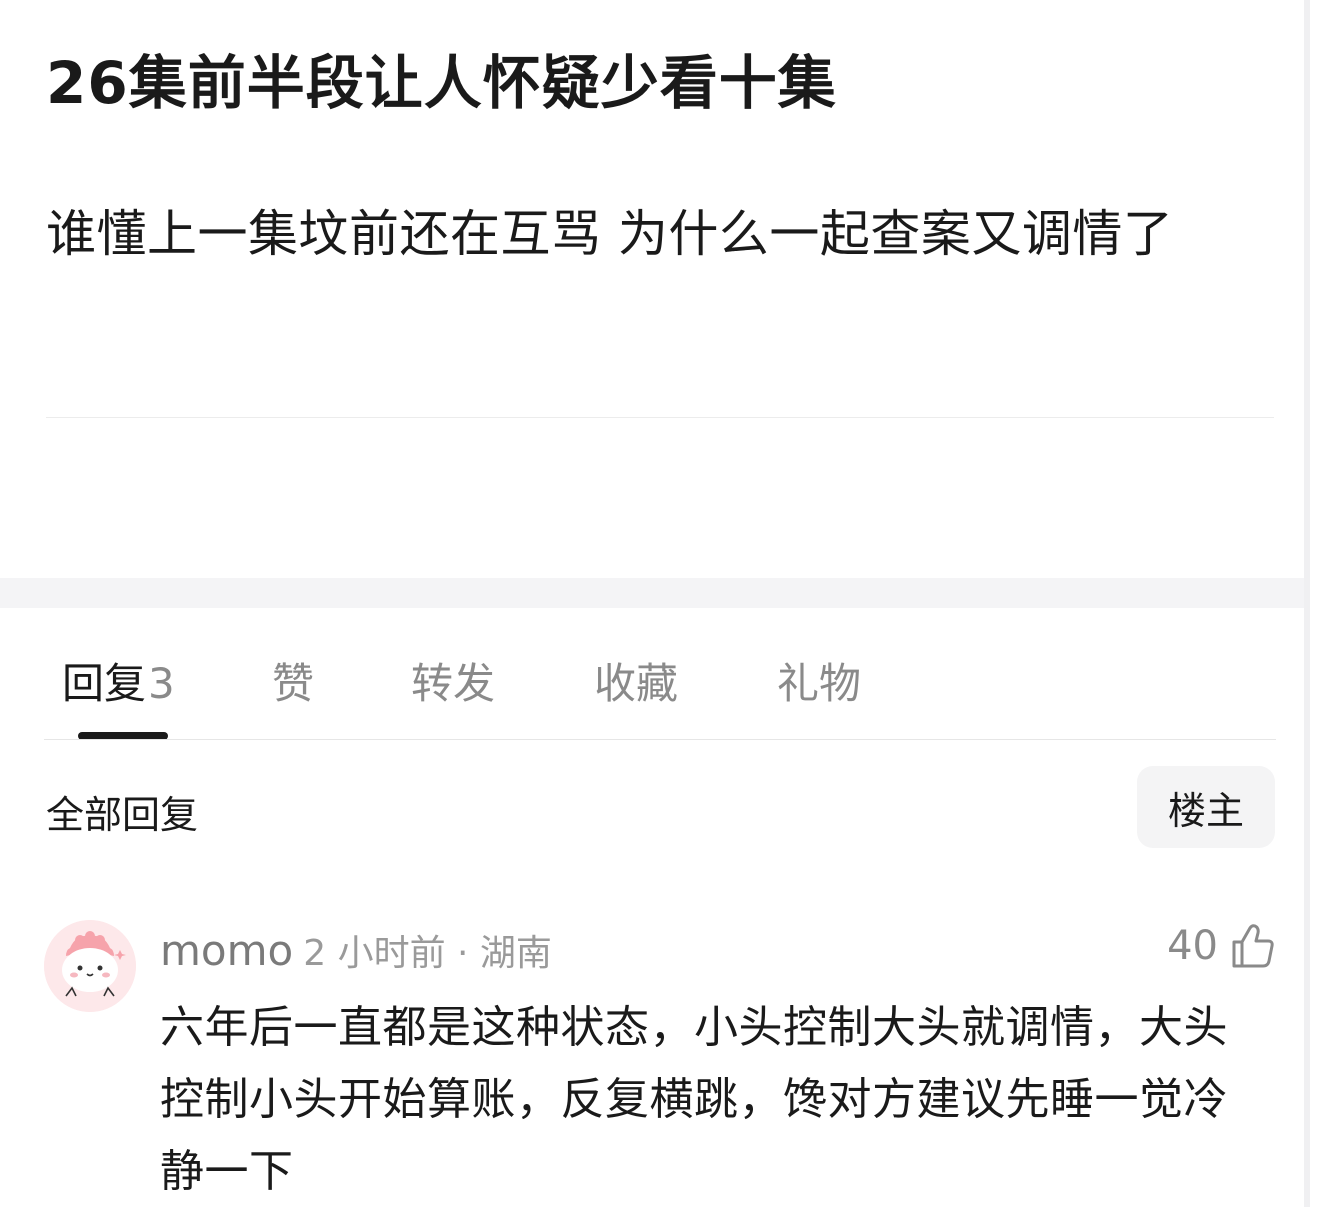 The image size is (1320, 1207). Describe the element at coordinates (819, 680) in the screenshot. I see `tab-gifts: 礼物` at that location.